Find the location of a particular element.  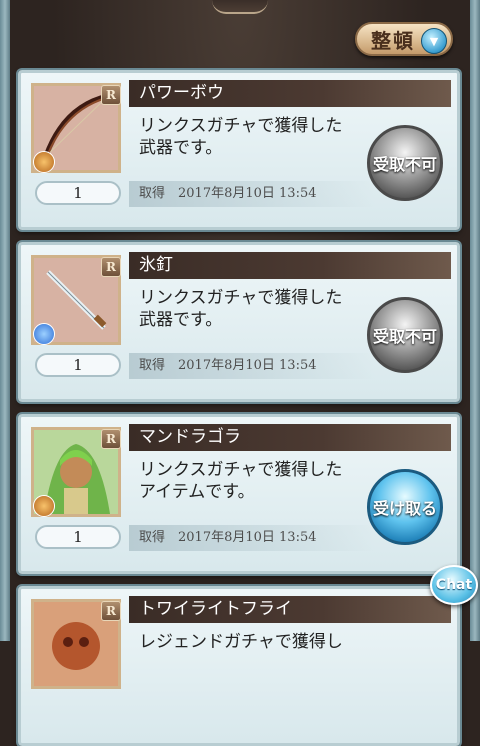

top-ornament is located at coordinates (240, 7).